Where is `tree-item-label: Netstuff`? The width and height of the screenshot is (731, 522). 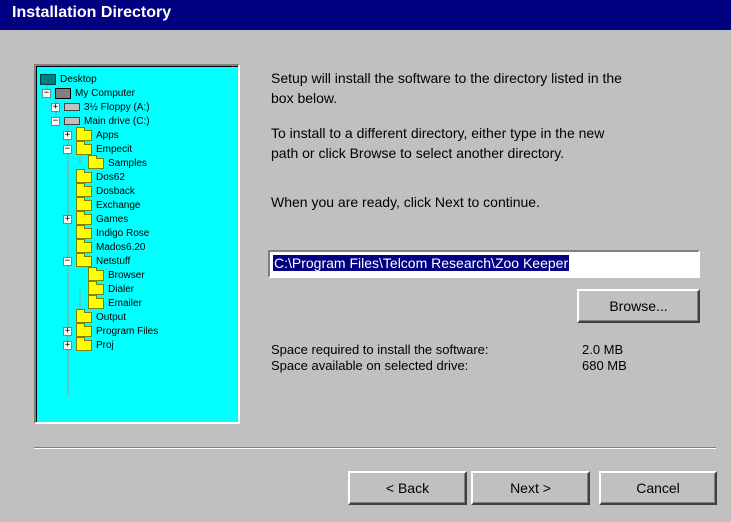
tree-item-label: Netstuff is located at coordinates (113, 261).